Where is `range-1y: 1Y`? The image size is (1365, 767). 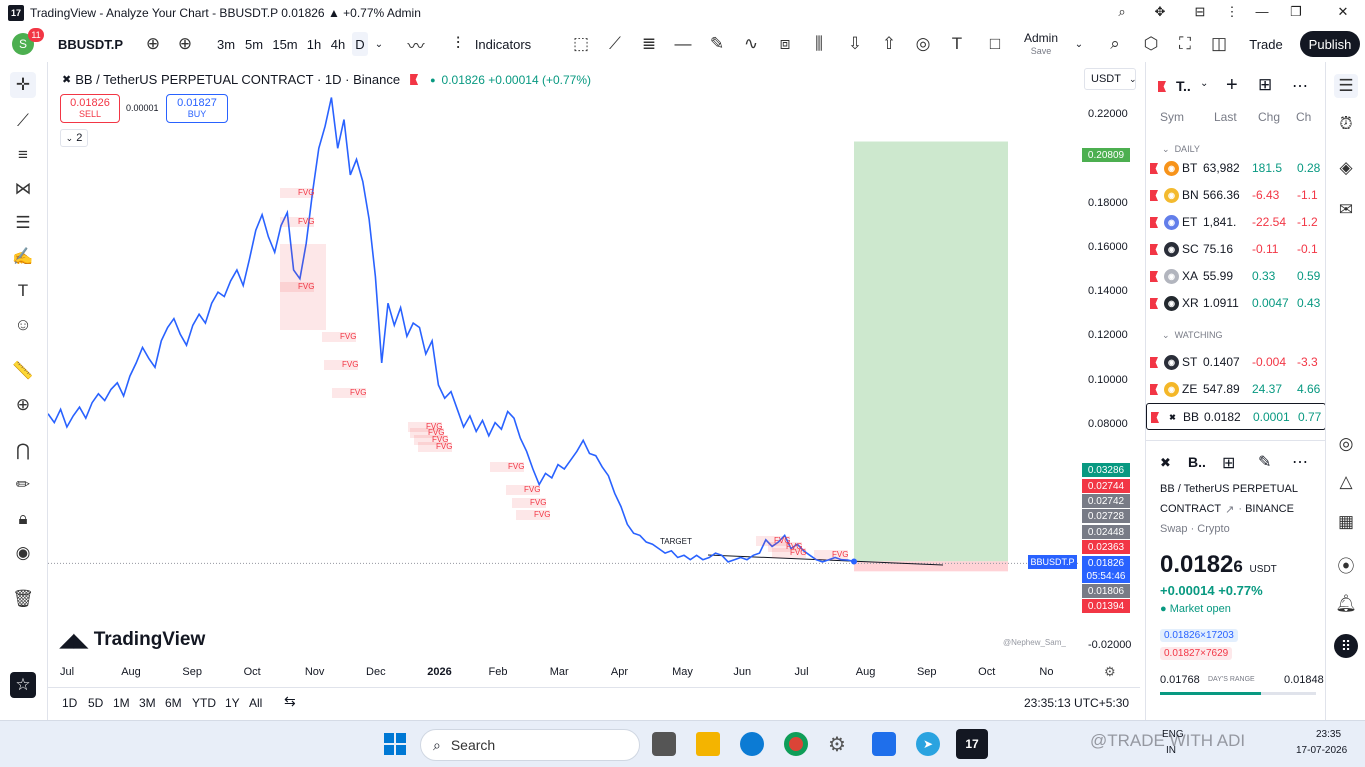 range-1y: 1Y is located at coordinates (232, 703).